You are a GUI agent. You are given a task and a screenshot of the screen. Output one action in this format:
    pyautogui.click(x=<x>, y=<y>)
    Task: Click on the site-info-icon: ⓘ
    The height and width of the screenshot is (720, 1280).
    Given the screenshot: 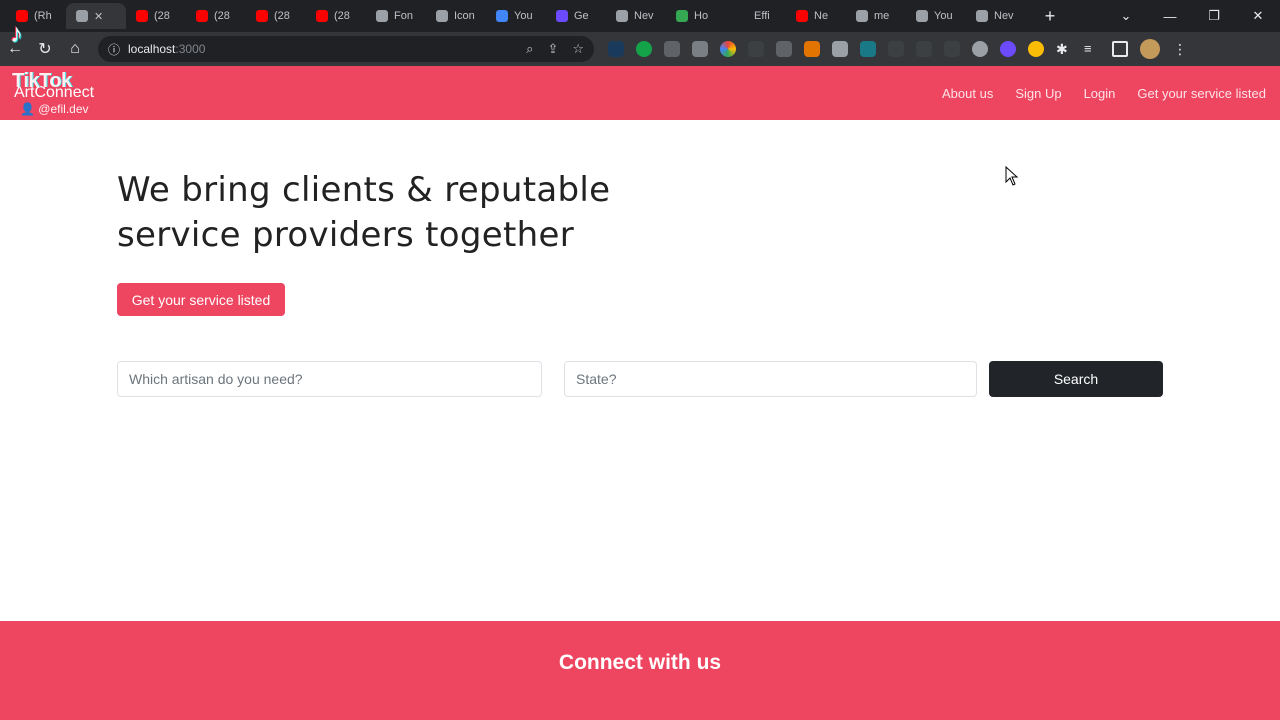 What is the action you would take?
    pyautogui.click(x=114, y=49)
    